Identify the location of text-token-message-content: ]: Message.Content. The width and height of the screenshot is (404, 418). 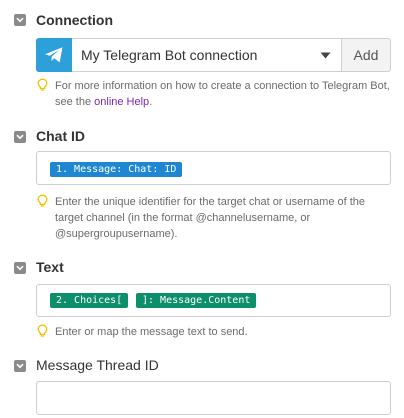
(196, 300).